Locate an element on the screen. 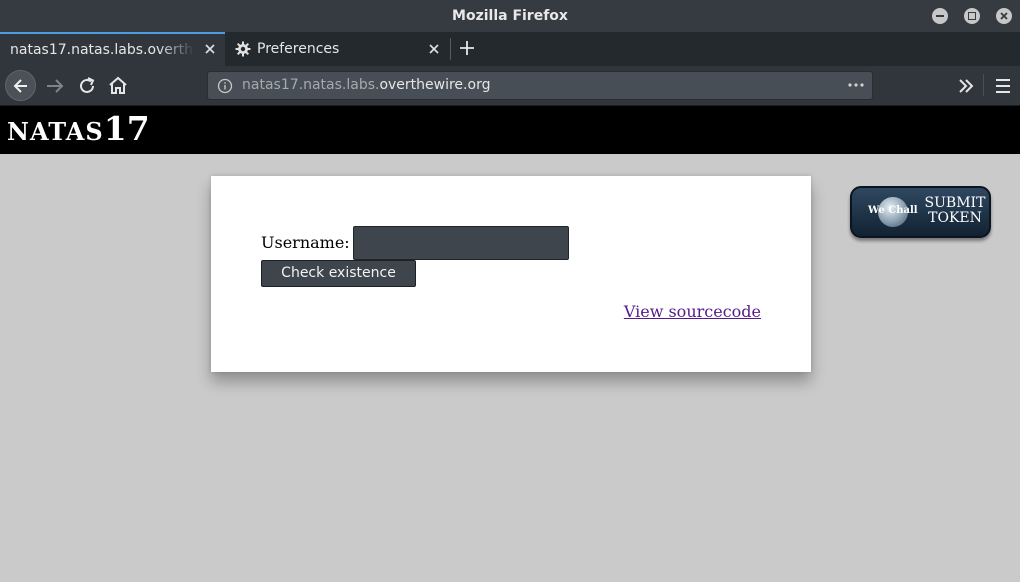 Image resolution: width=1020 pixels, height=582 pixels. view-sourcecode-link: View sourcecode is located at coordinates (692, 311).